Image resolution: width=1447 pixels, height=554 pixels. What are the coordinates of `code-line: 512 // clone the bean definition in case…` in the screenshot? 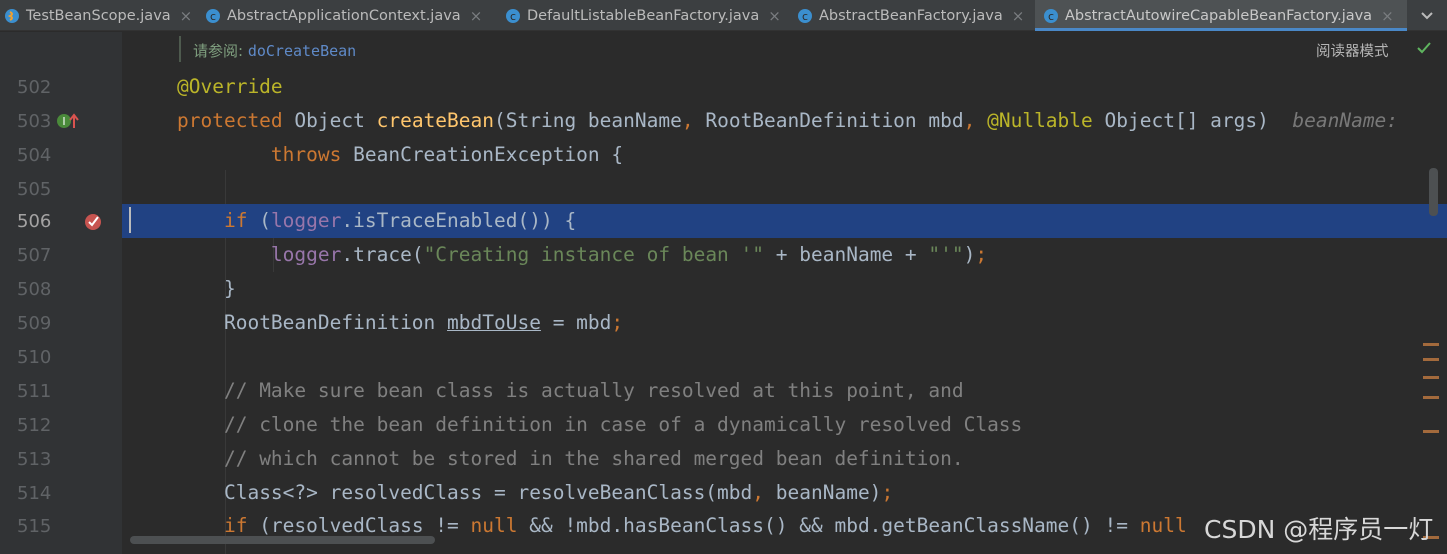 It's located at (723, 425).